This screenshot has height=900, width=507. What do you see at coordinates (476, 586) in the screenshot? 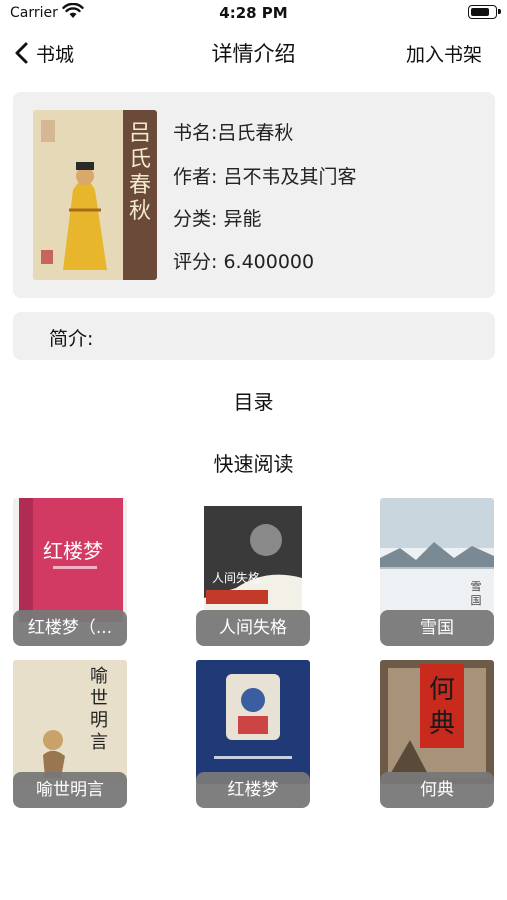
I see `svg-text: 雪` at bounding box center [476, 586].